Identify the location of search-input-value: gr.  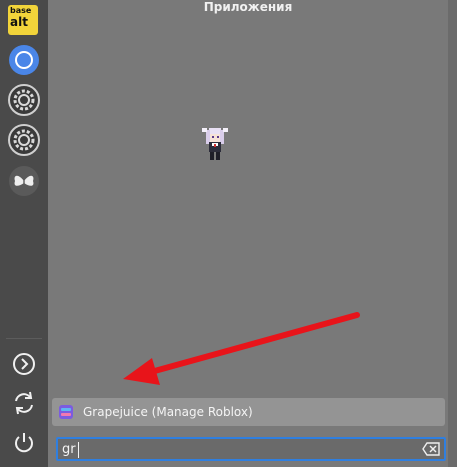
(69, 449).